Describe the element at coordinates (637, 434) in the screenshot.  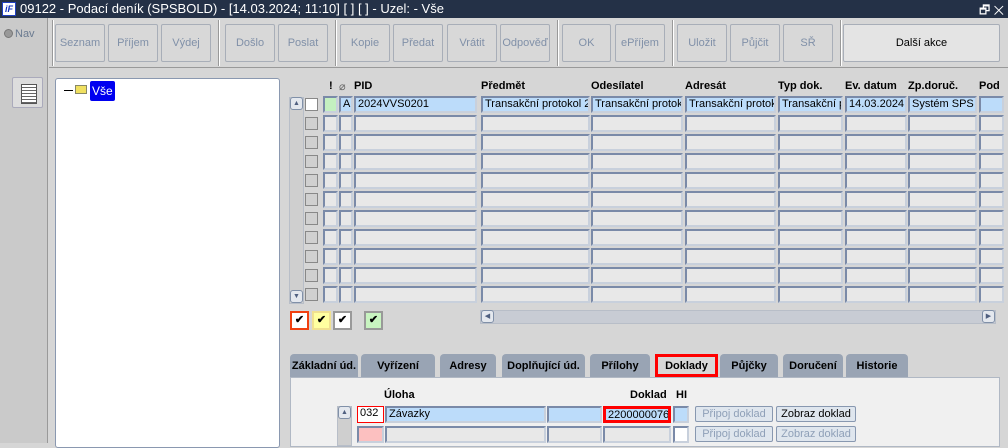
I see `doklad-cell` at that location.